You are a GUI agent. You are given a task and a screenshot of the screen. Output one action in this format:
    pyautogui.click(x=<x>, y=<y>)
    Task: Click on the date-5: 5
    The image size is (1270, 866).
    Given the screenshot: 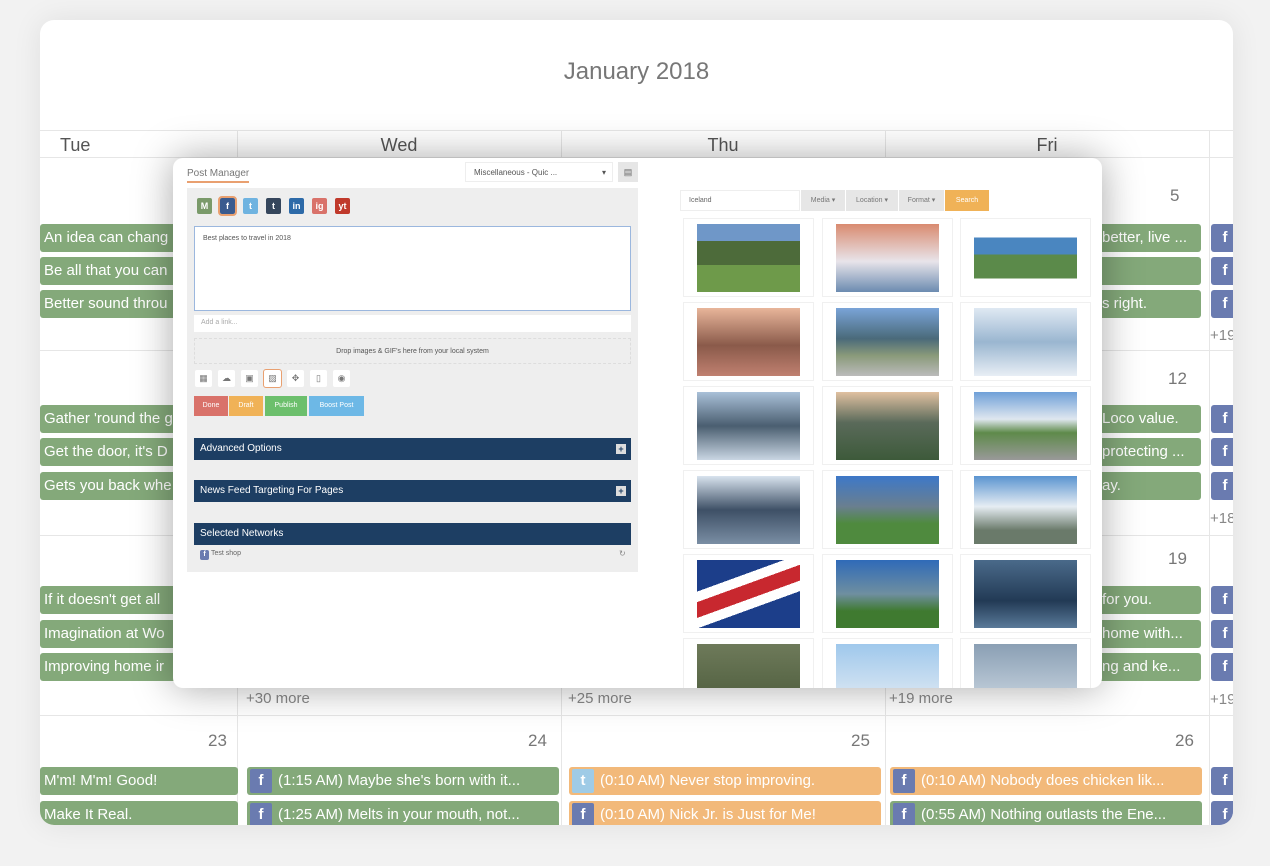 What is the action you would take?
    pyautogui.click(x=1174, y=196)
    